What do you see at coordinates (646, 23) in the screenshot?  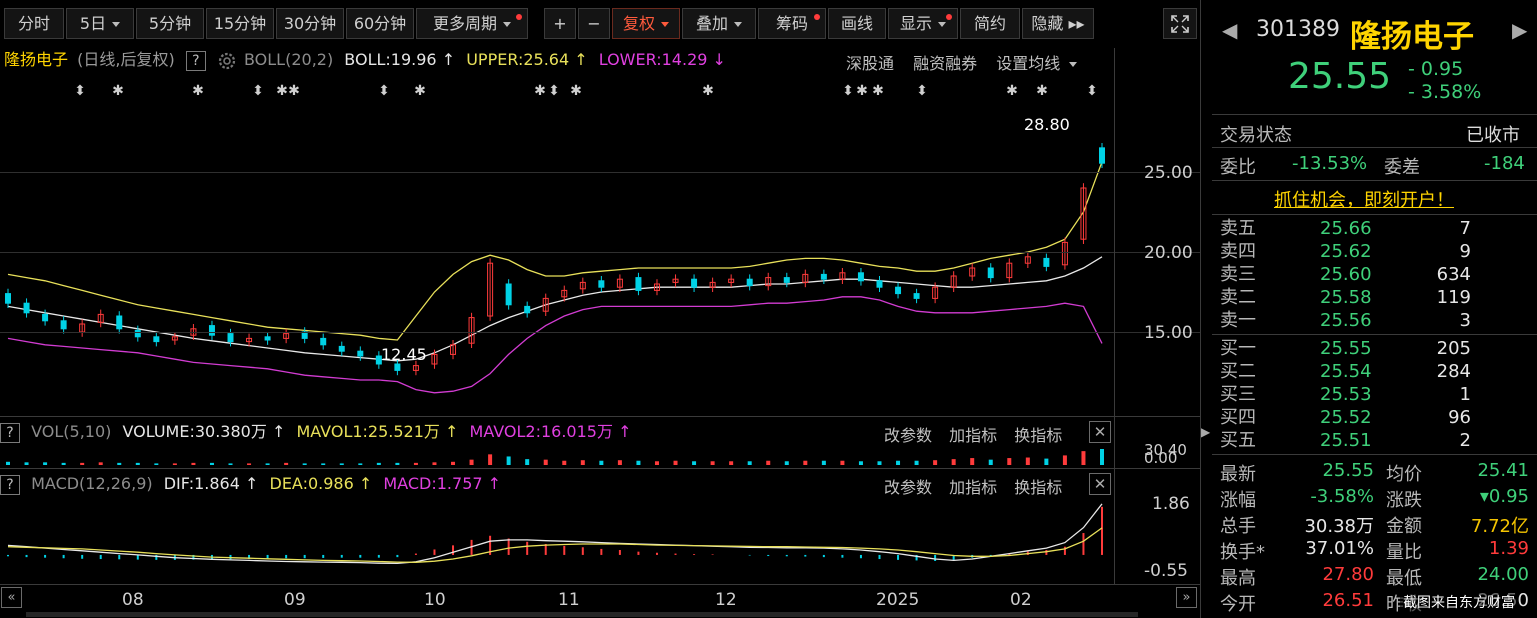 I see `toolbar-button-9: 复权` at bounding box center [646, 23].